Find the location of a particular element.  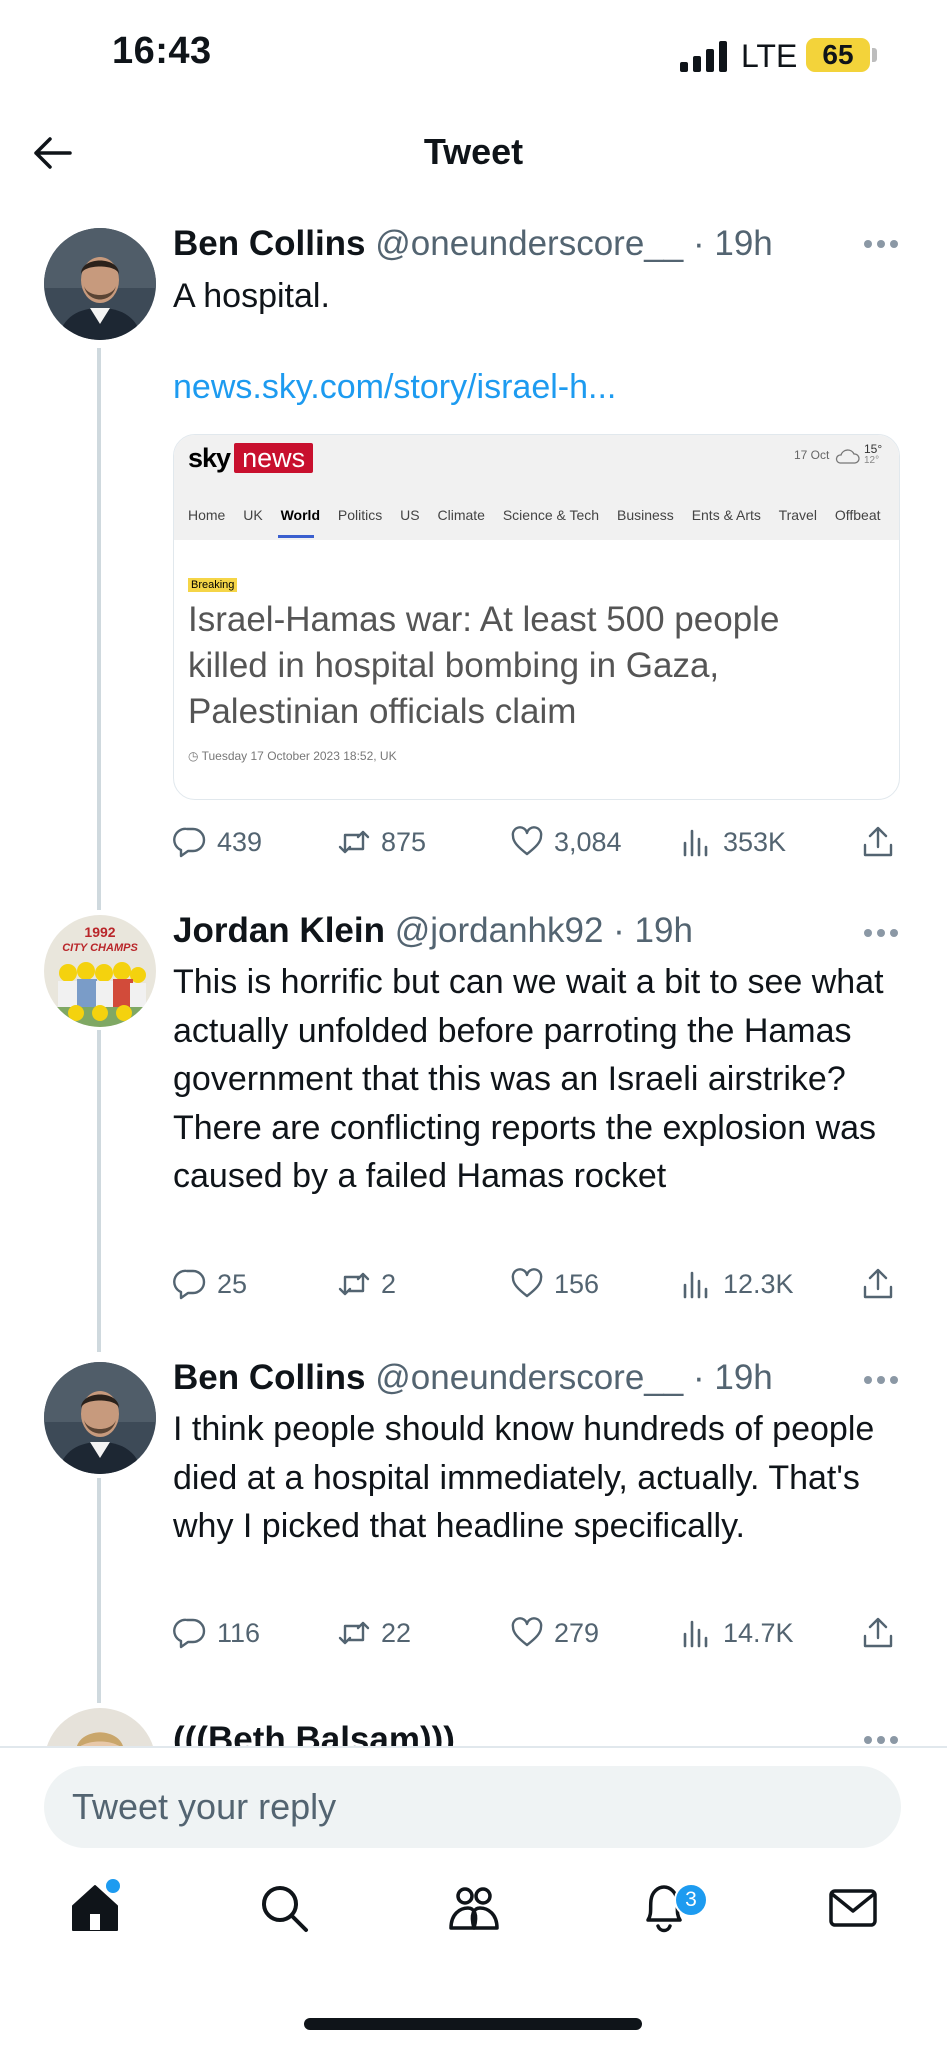

tab-search is located at coordinates (284, 1908).